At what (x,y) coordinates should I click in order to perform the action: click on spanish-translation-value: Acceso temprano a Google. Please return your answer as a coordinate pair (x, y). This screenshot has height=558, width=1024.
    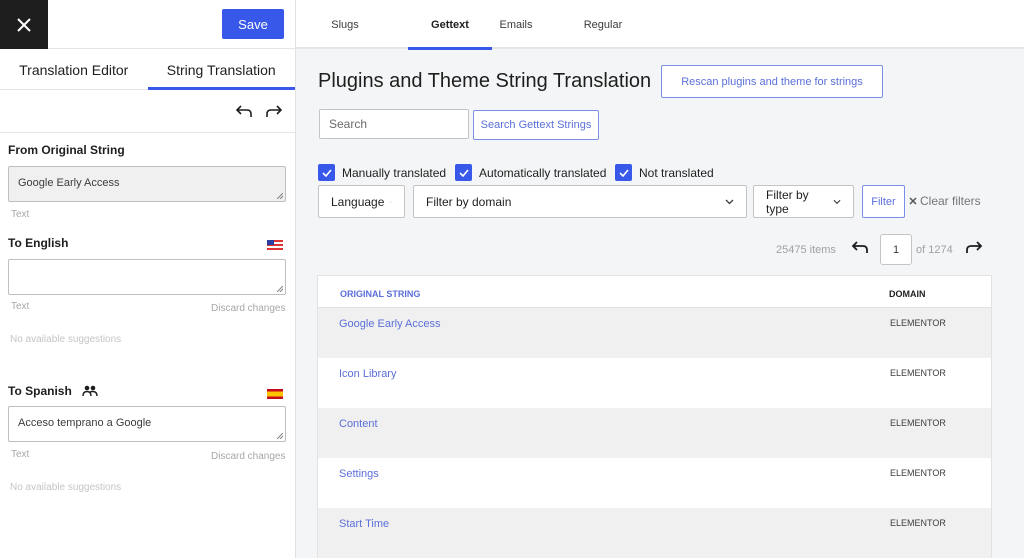
    Looking at the image, I should click on (85, 423).